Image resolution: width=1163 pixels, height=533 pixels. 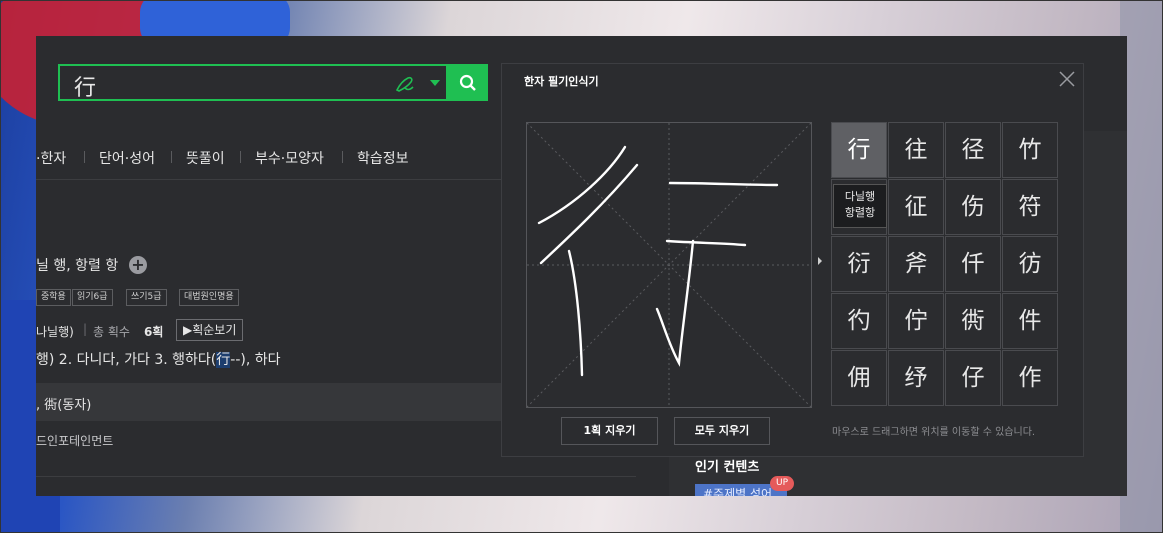 I want to click on add-icon: +, so click(x=138, y=265).